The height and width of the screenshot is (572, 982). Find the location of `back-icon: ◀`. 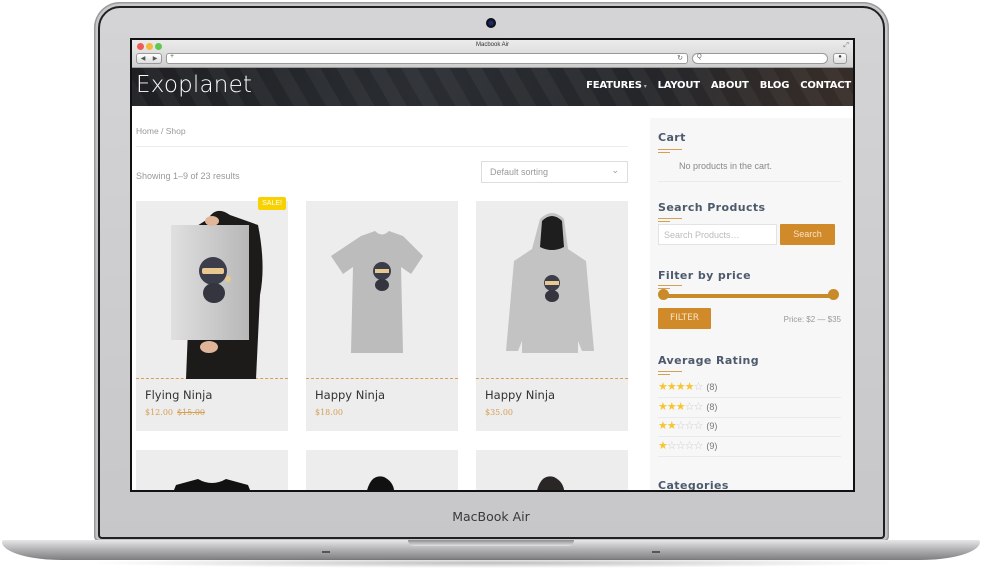

back-icon: ◀ is located at coordinates (143, 58).